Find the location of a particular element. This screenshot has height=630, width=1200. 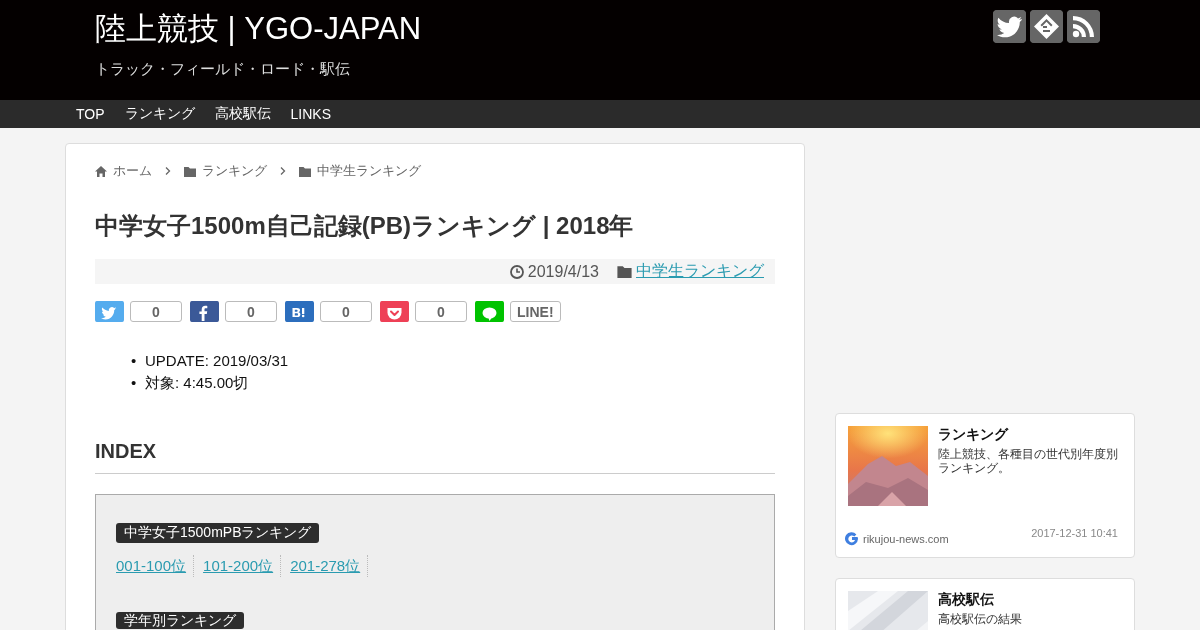

card-title: ランキング is located at coordinates (974, 435).